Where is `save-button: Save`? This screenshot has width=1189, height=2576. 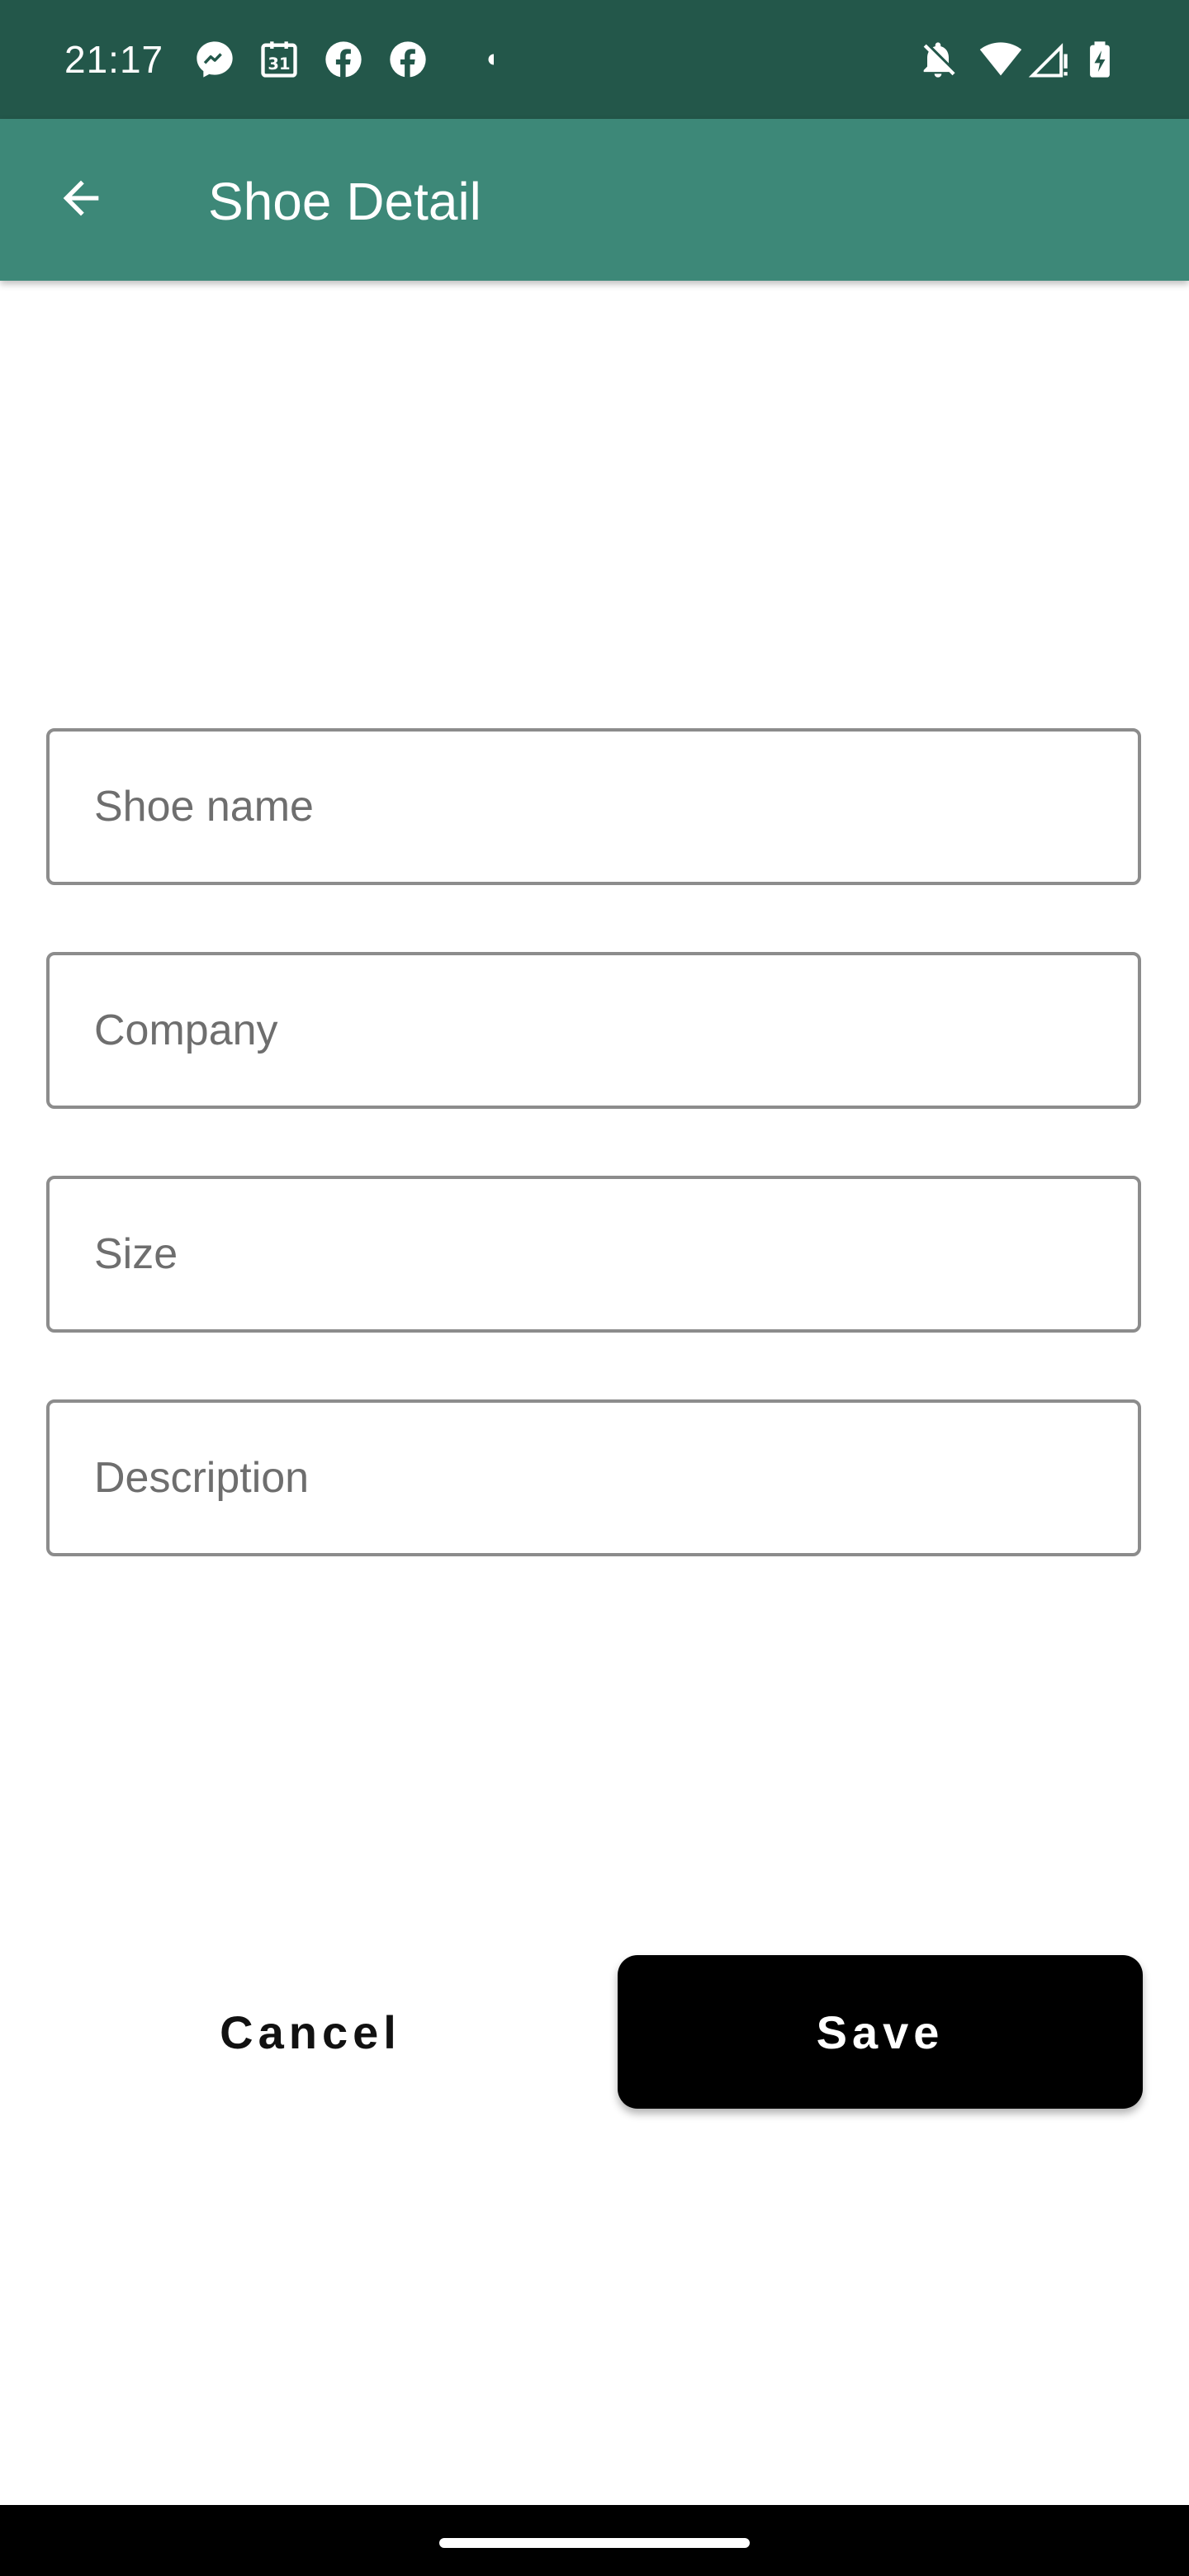 save-button: Save is located at coordinates (880, 2032).